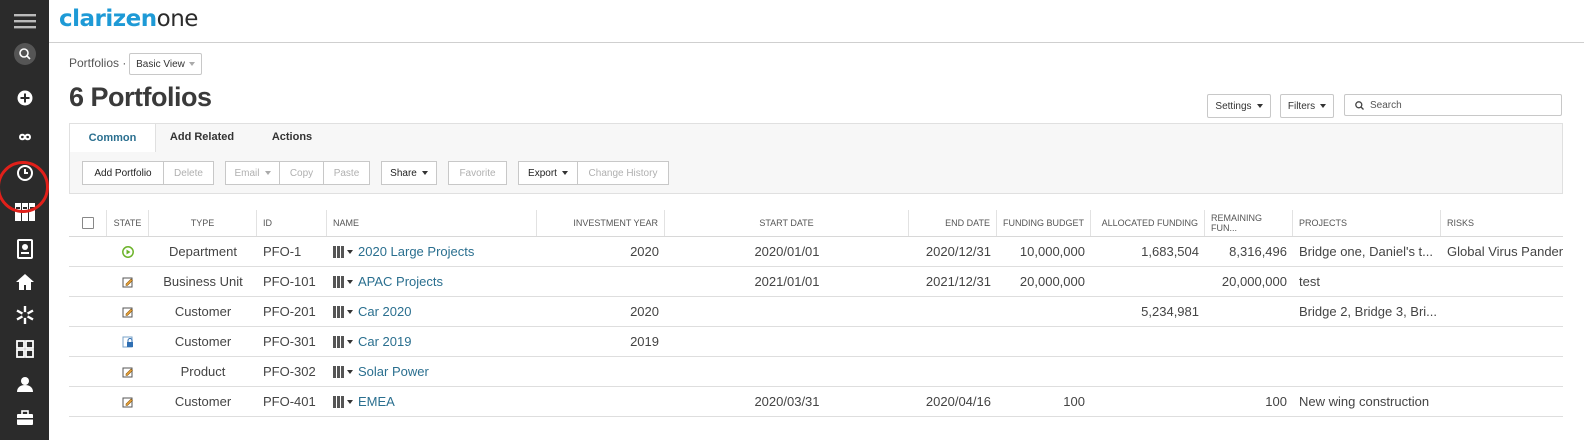 This screenshot has height=440, width=1584. Describe the element at coordinates (1367, 223) in the screenshot. I see `col-header-projects: PROJECTS` at that location.